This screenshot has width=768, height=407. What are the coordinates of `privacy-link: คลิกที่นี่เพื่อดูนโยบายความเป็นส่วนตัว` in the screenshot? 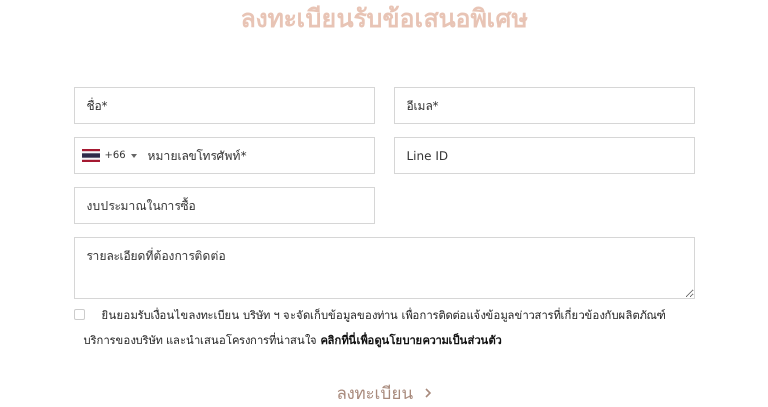 It's located at (411, 340).